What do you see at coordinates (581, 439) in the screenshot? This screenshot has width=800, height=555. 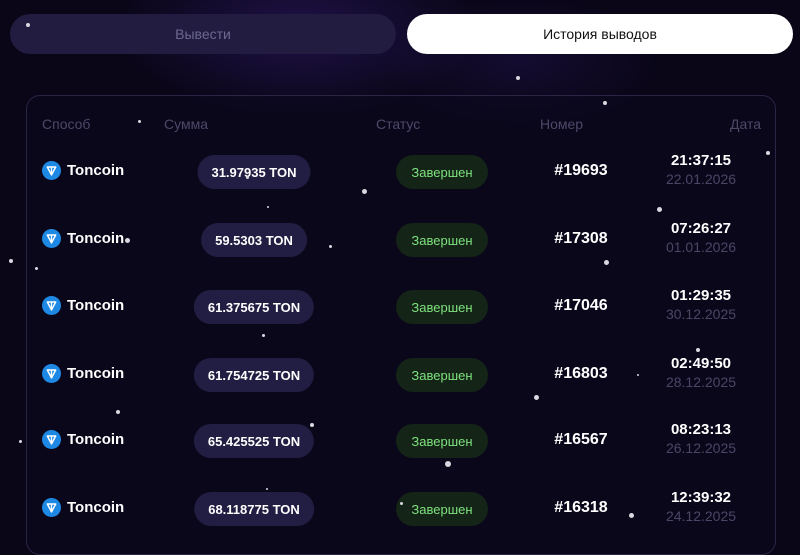 I see `withdrawal-number: #16567` at bounding box center [581, 439].